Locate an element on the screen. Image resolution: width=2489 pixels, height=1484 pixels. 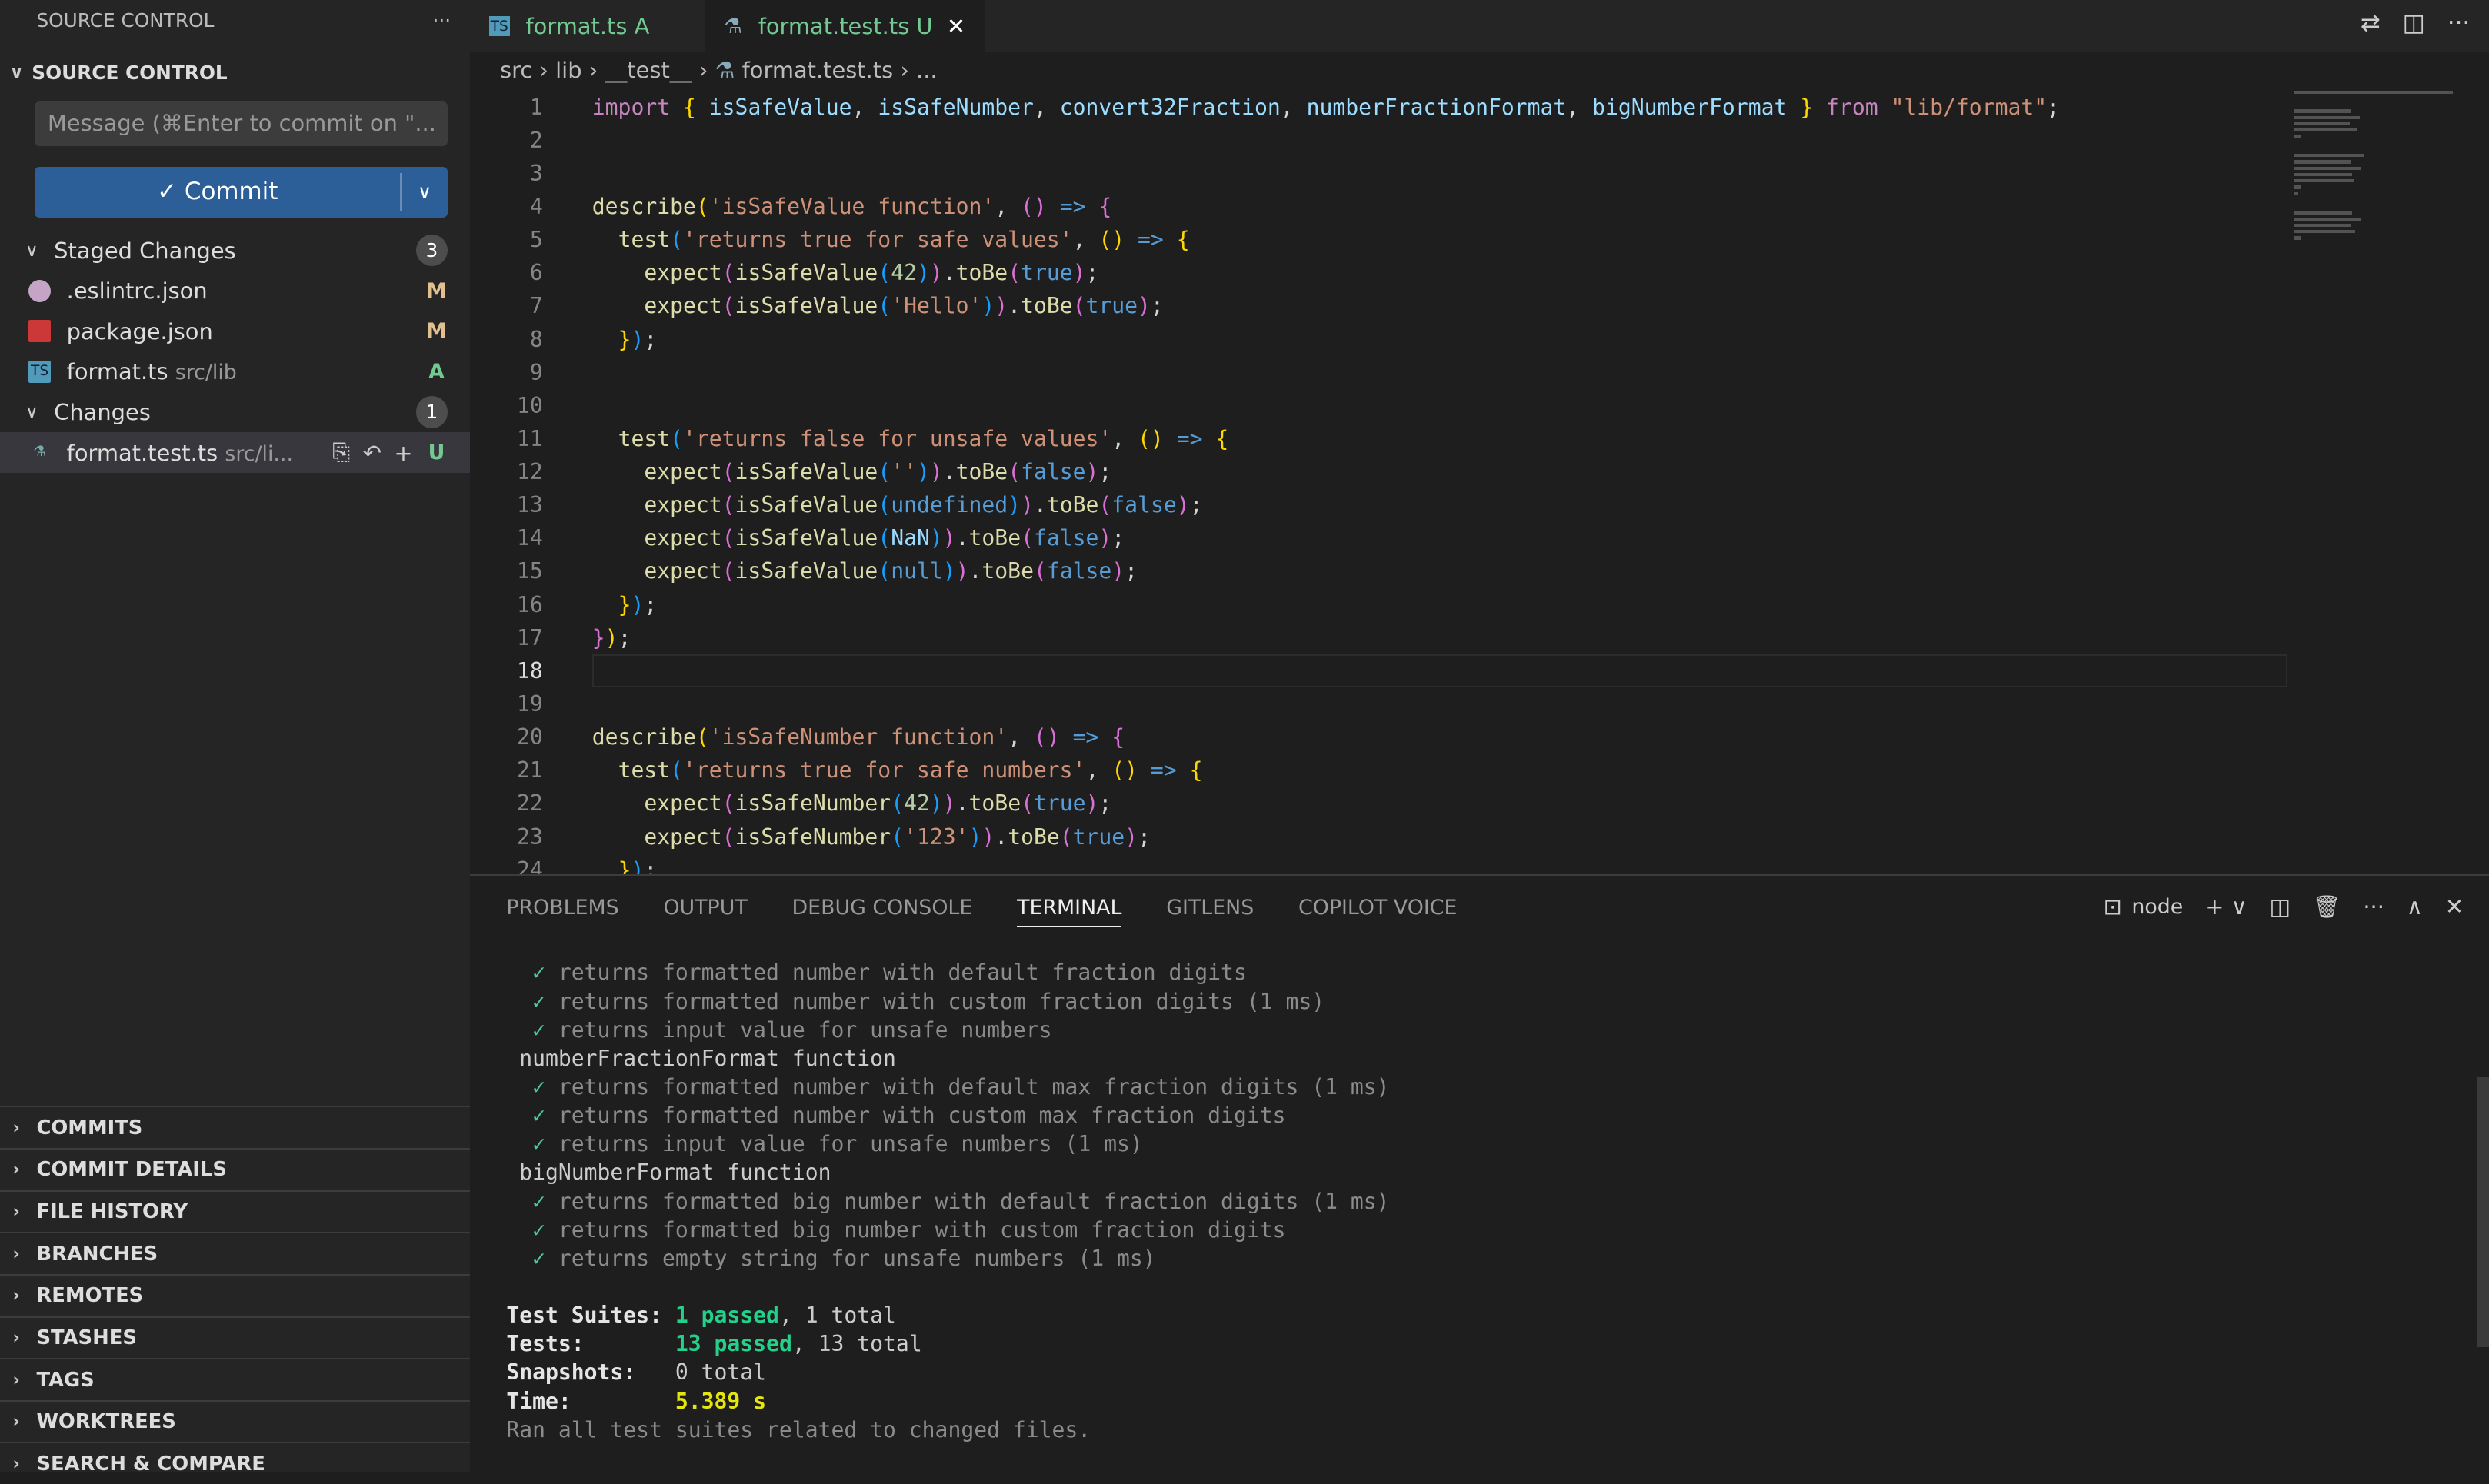
editor-tabs: TS format.ts A ⚗ format.test.ts U ✕ ⇄ ◫ ··· is located at coordinates (1479, 27).